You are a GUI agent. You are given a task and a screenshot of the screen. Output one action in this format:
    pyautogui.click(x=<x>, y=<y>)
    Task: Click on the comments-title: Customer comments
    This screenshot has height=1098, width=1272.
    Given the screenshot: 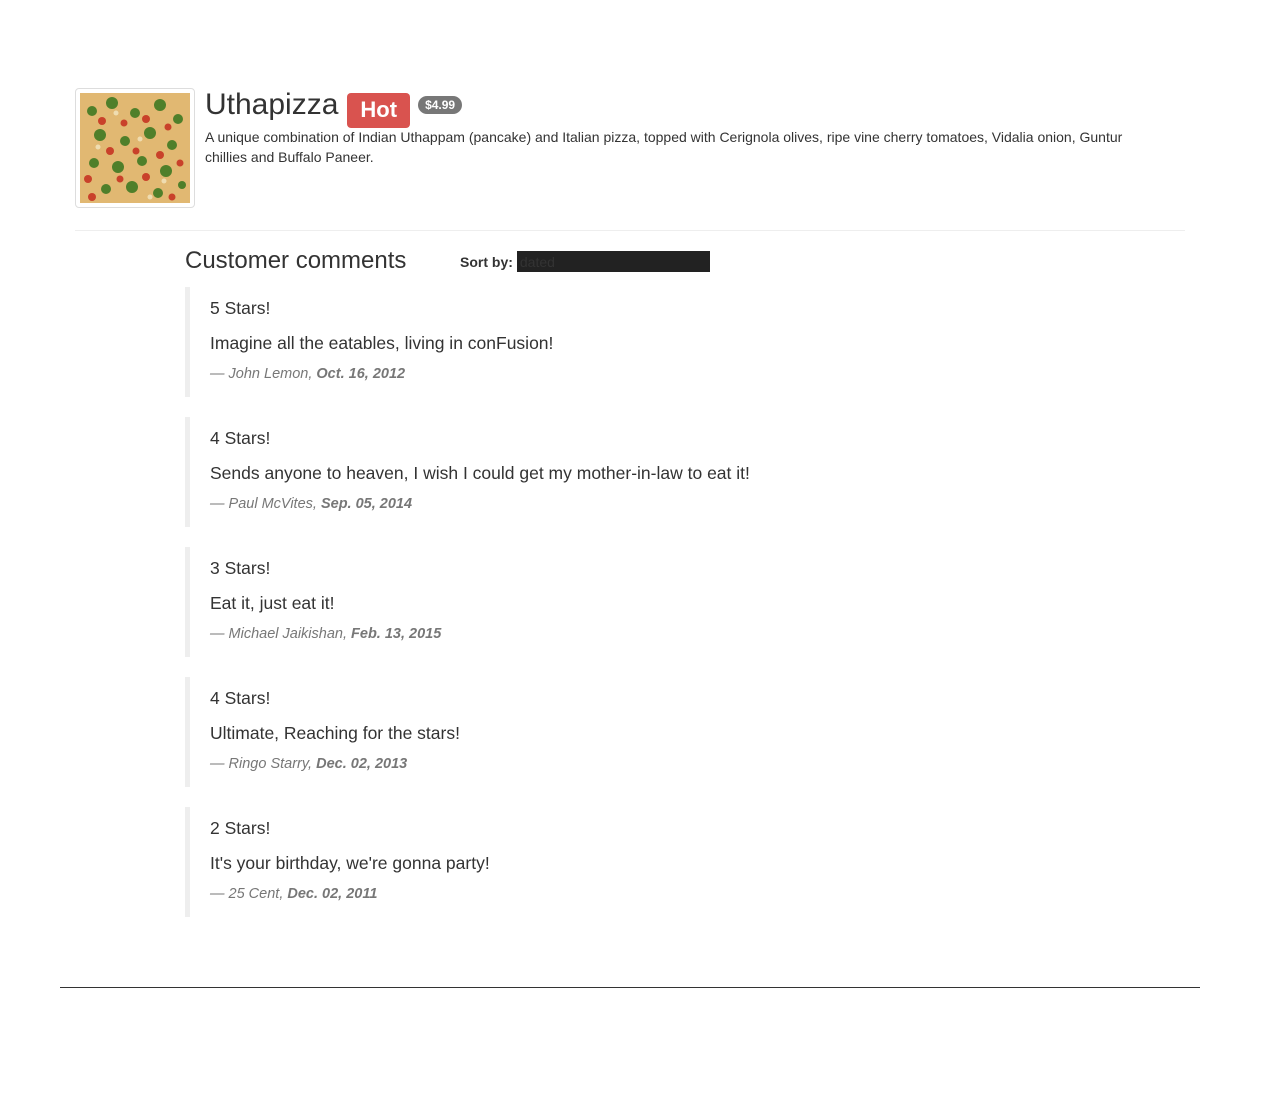 What is the action you would take?
    pyautogui.click(x=296, y=260)
    